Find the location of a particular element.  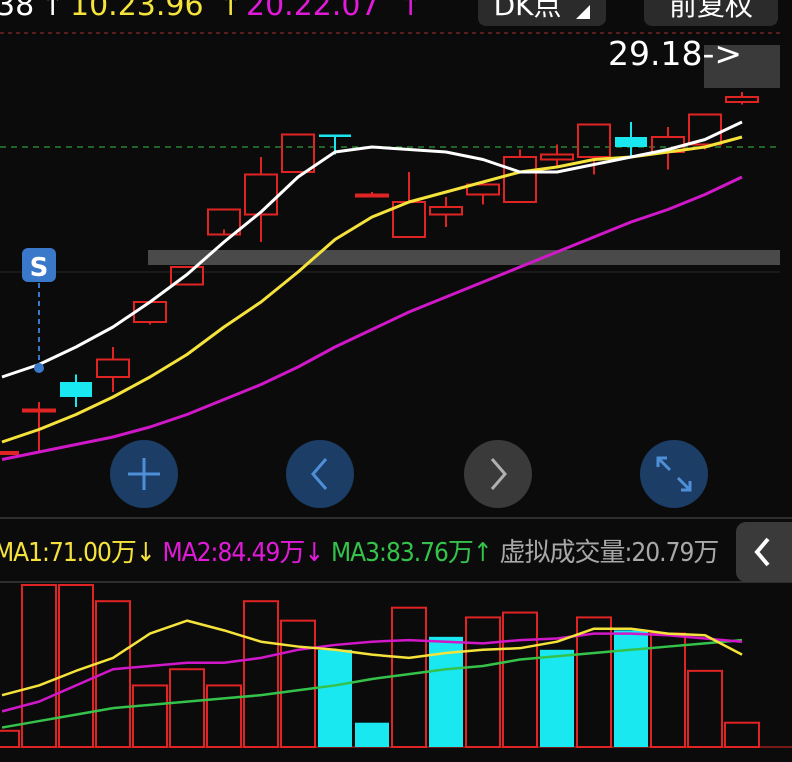

legend-ma2: MA2:84.49万↓ is located at coordinates (243, 553).